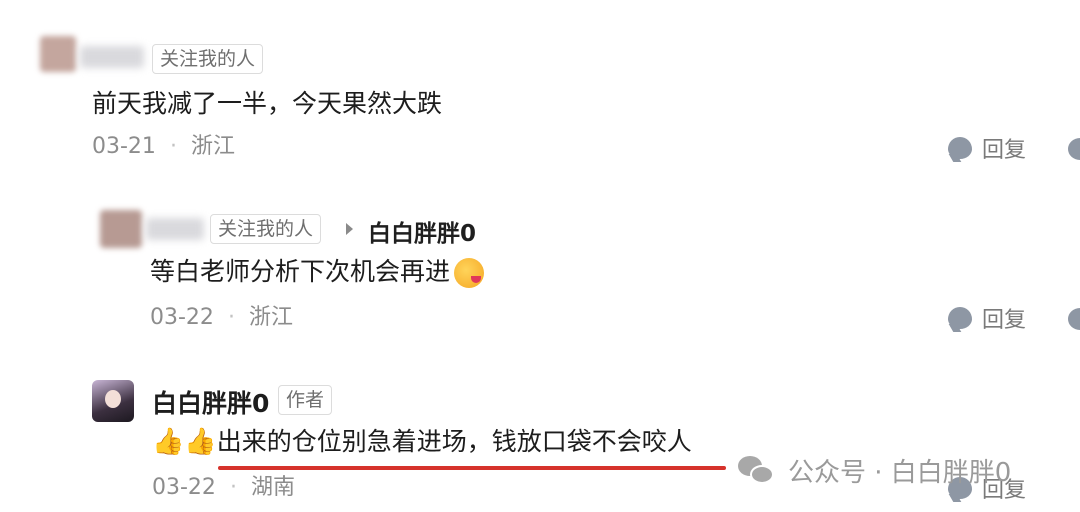  What do you see at coordinates (163, 147) in the screenshot?
I see `comment-meta: 03-21 · 浙江` at bounding box center [163, 147].